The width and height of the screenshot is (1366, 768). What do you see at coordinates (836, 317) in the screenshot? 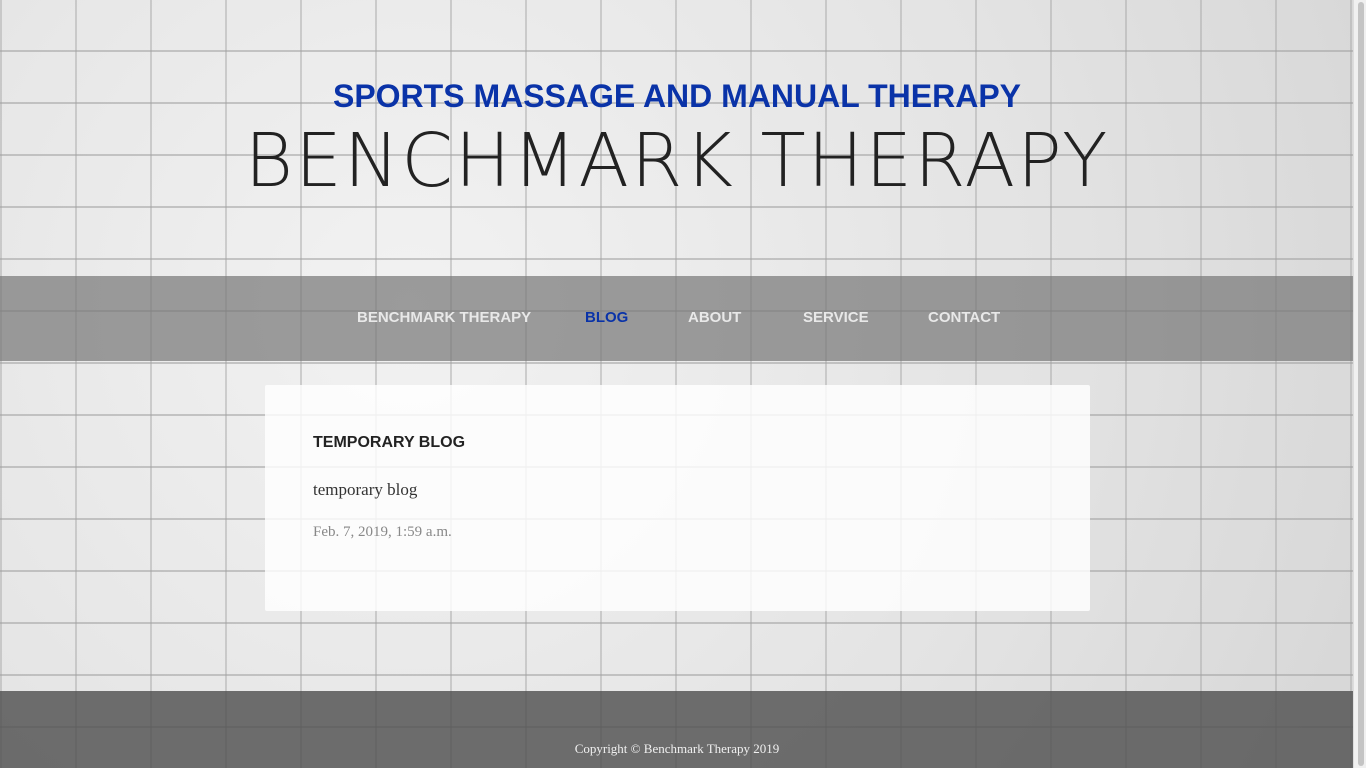
I see `nav-item-service: SERVICE` at bounding box center [836, 317].